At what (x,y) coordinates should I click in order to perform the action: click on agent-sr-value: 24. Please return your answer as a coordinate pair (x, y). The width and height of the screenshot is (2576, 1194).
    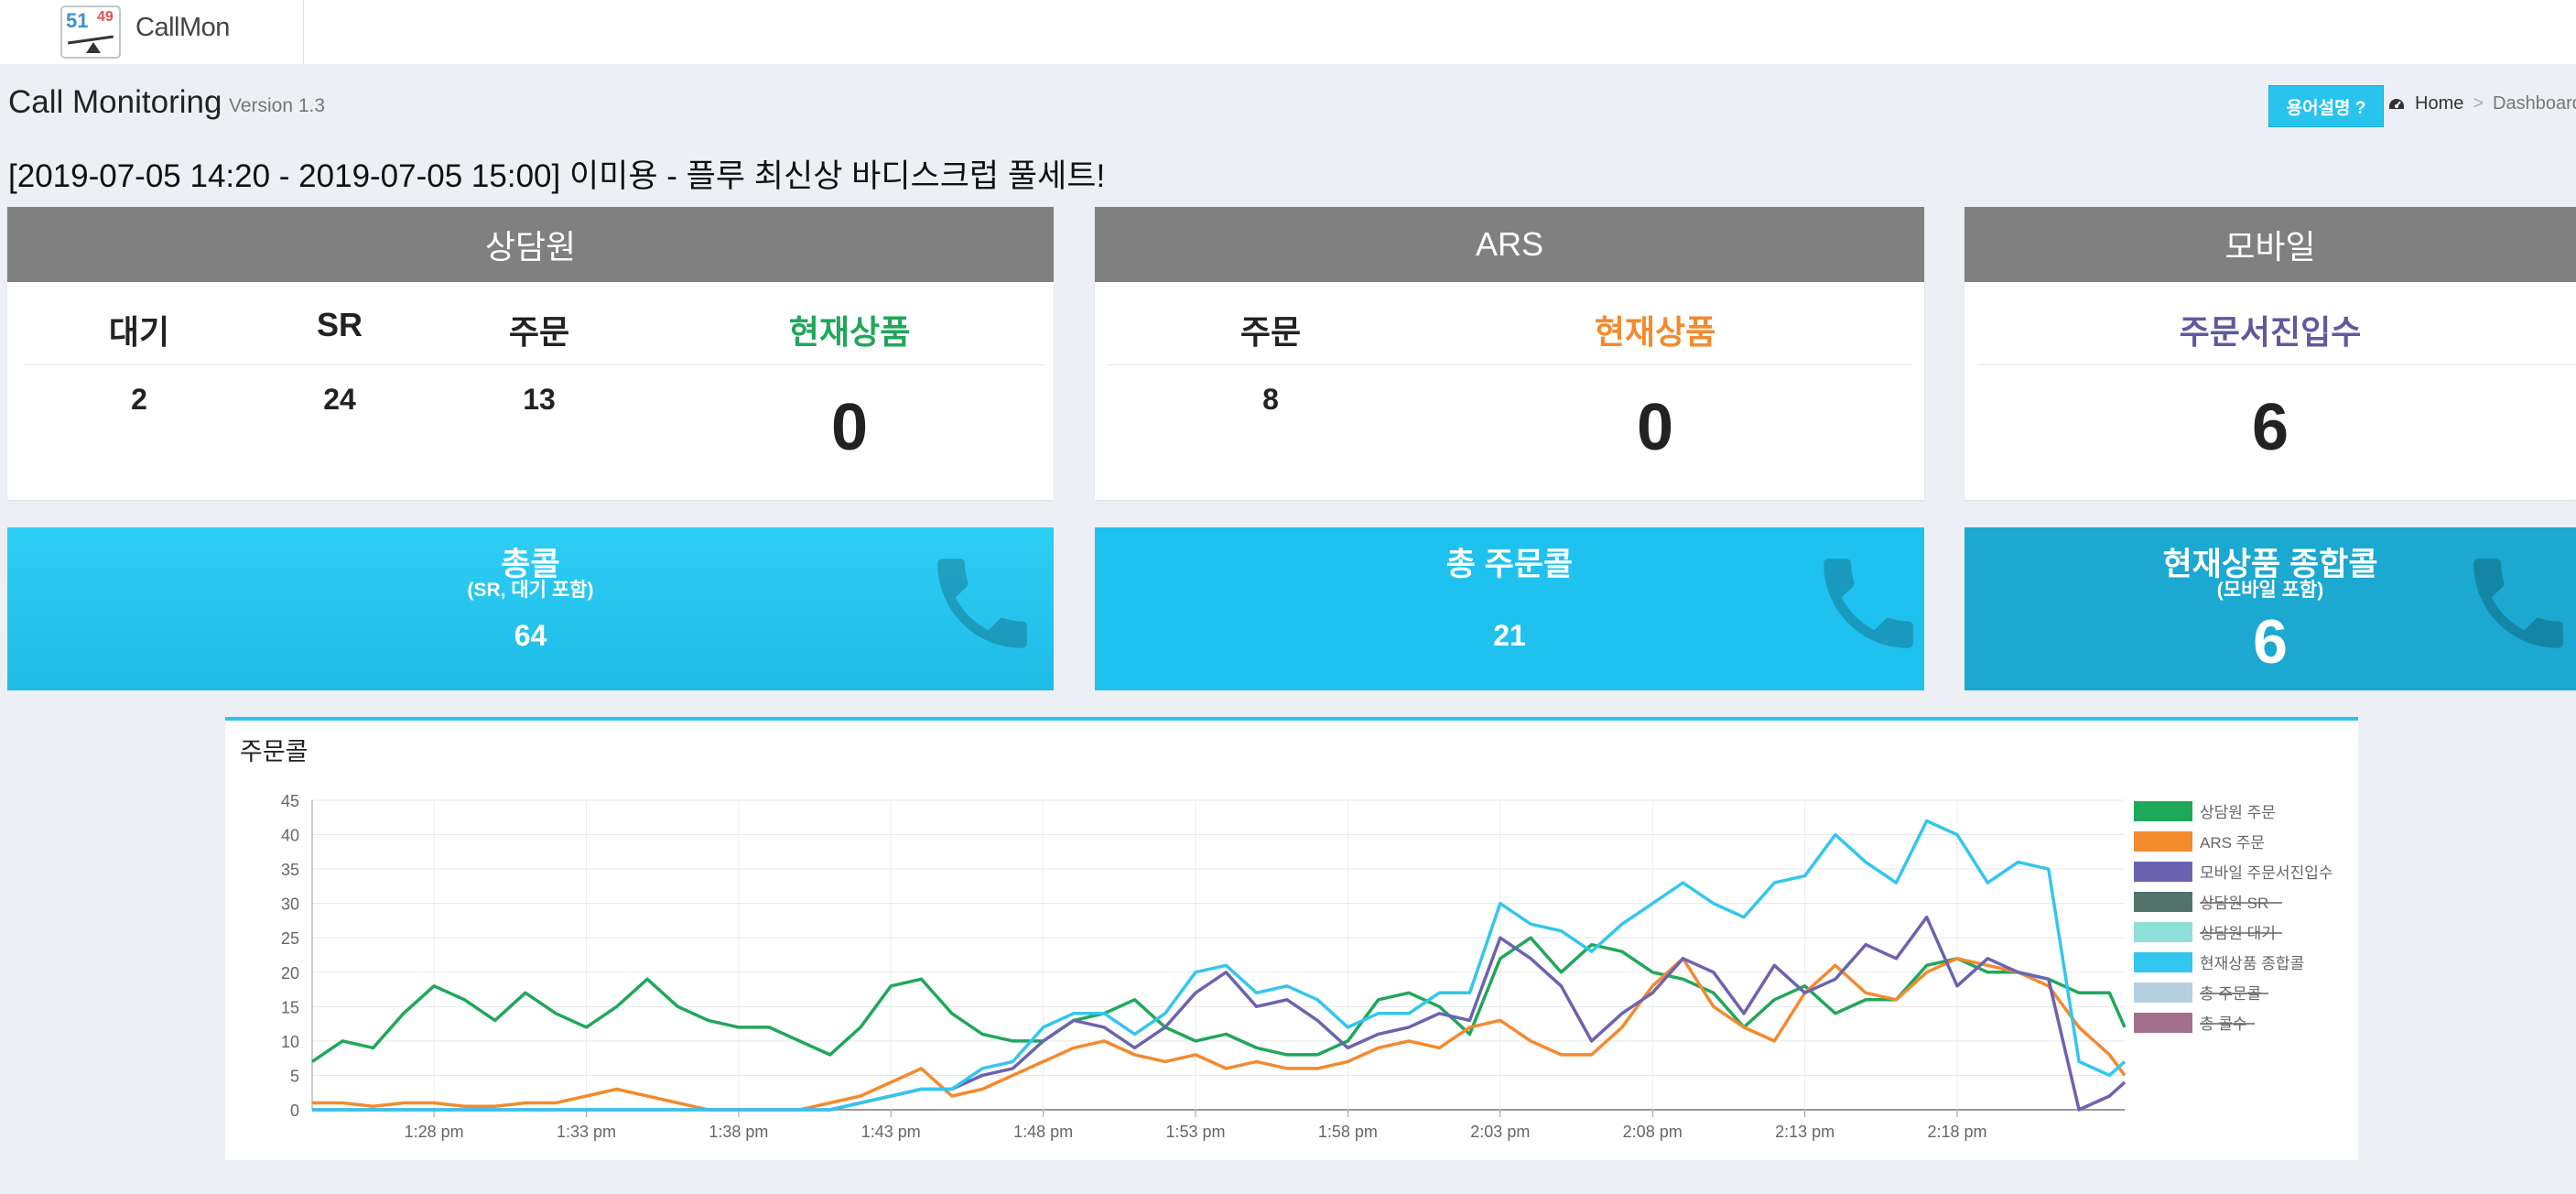
    Looking at the image, I should click on (340, 399).